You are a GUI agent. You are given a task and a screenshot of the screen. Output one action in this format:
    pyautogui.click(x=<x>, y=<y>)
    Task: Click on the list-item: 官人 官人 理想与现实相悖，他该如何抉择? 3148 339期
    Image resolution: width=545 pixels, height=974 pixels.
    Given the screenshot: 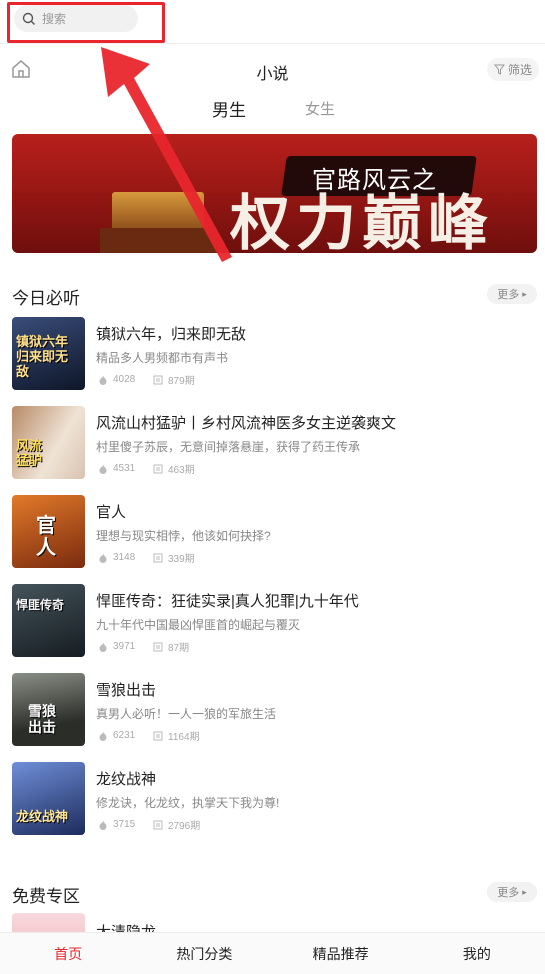 What is the action you would take?
    pyautogui.click(x=272, y=536)
    